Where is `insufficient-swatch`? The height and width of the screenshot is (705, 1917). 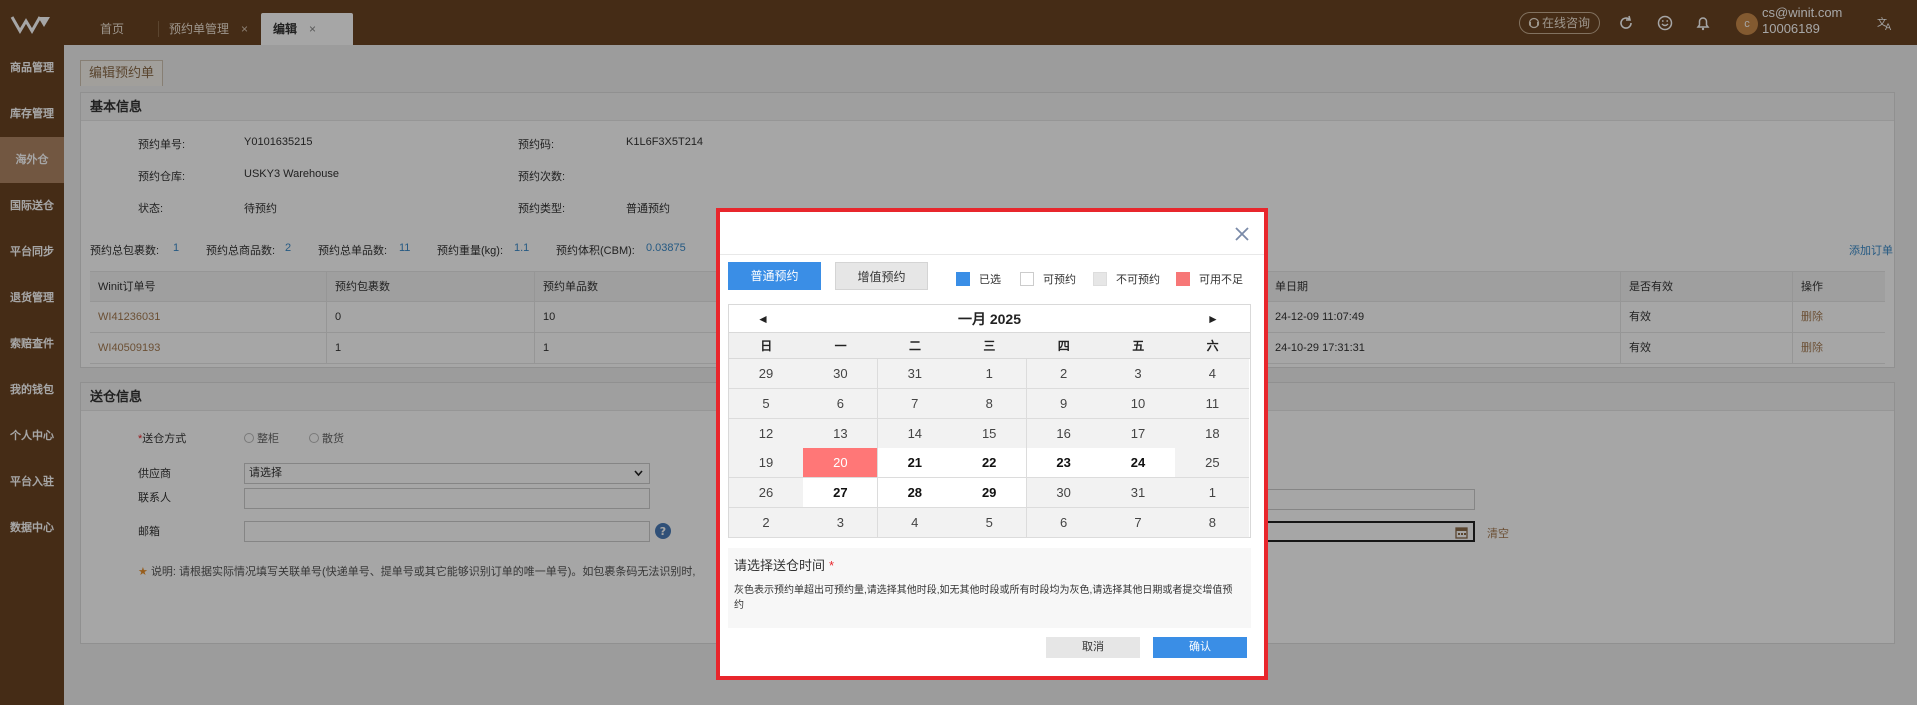
insufficient-swatch is located at coordinates (1183, 279).